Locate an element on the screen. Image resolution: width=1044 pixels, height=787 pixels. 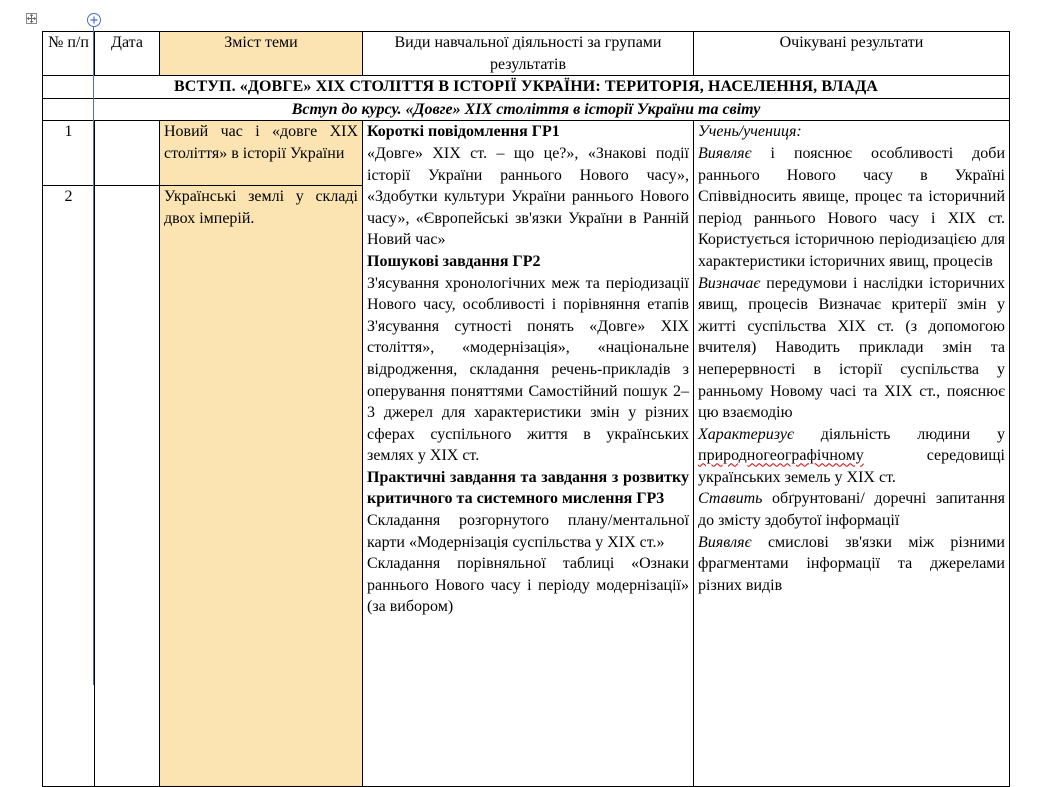
result-verb: Характеризує is located at coordinates (746, 434).